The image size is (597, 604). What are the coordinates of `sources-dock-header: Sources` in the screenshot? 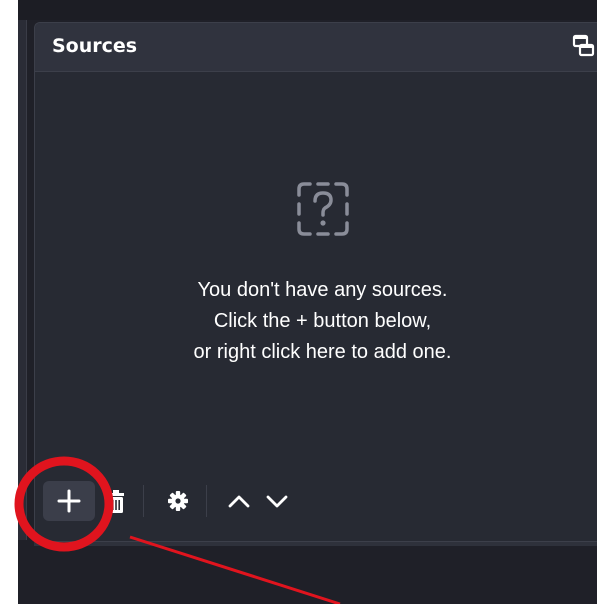 It's located at (316, 47).